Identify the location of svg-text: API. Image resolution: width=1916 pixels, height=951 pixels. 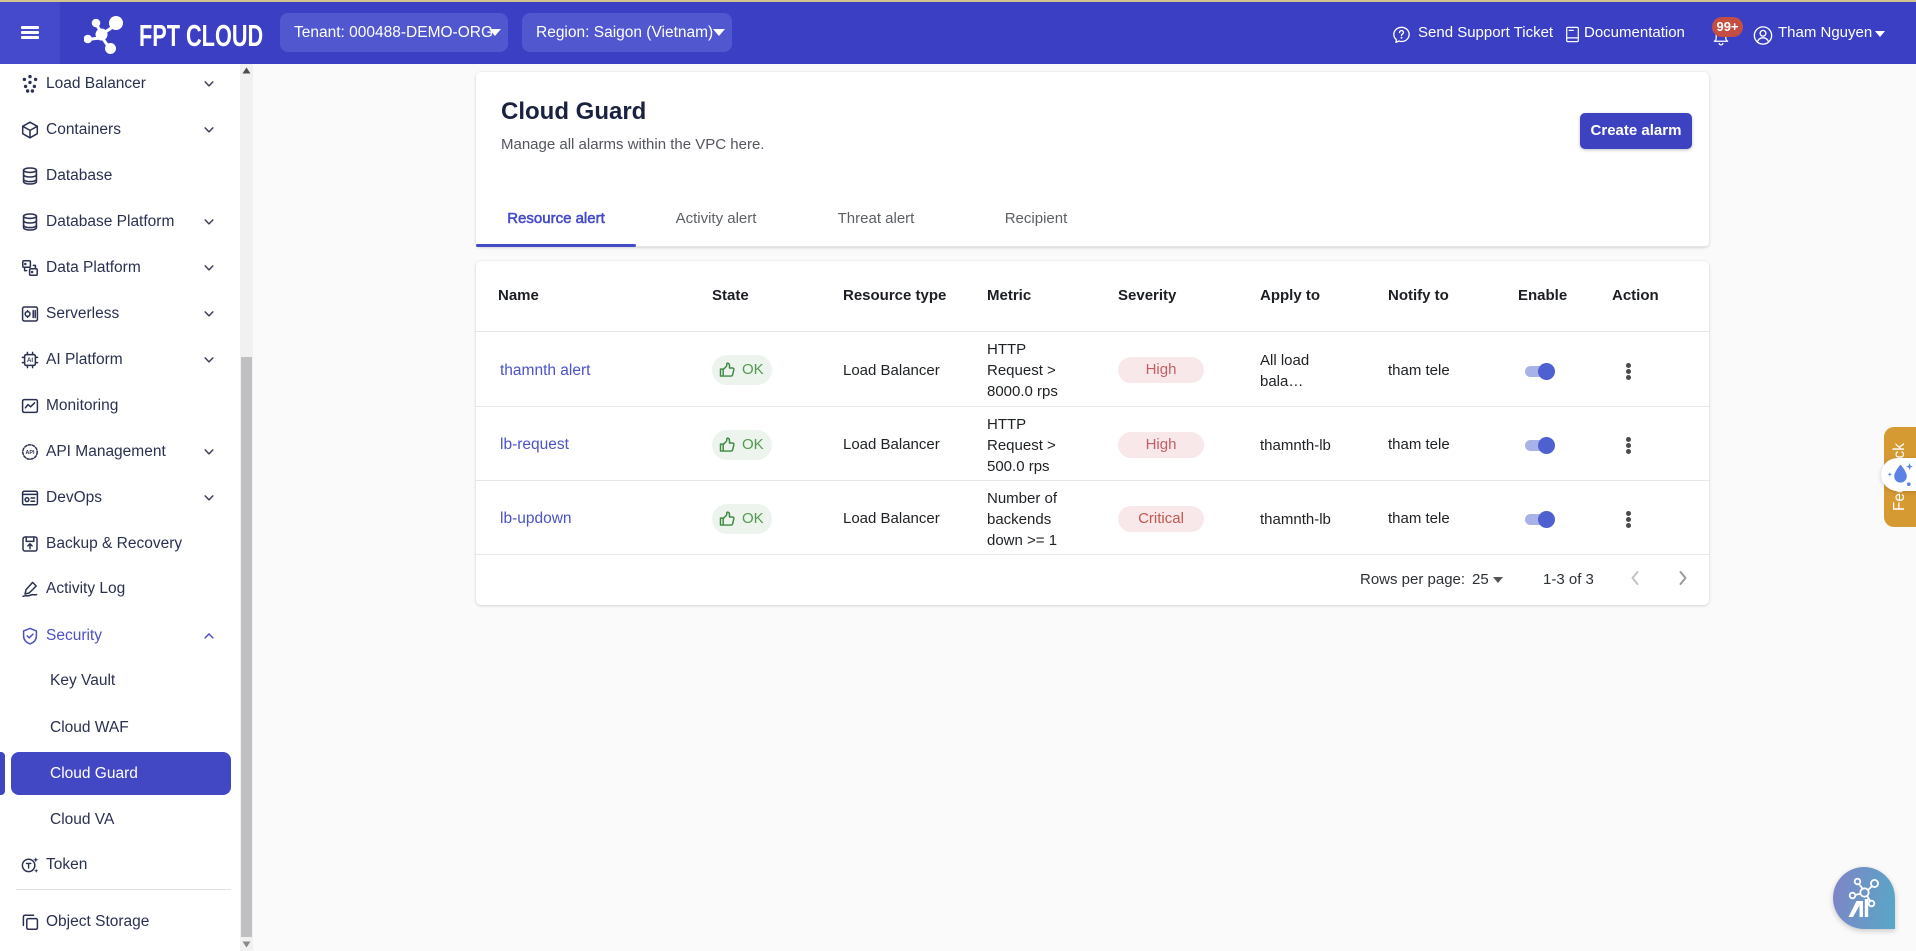
(30, 453).